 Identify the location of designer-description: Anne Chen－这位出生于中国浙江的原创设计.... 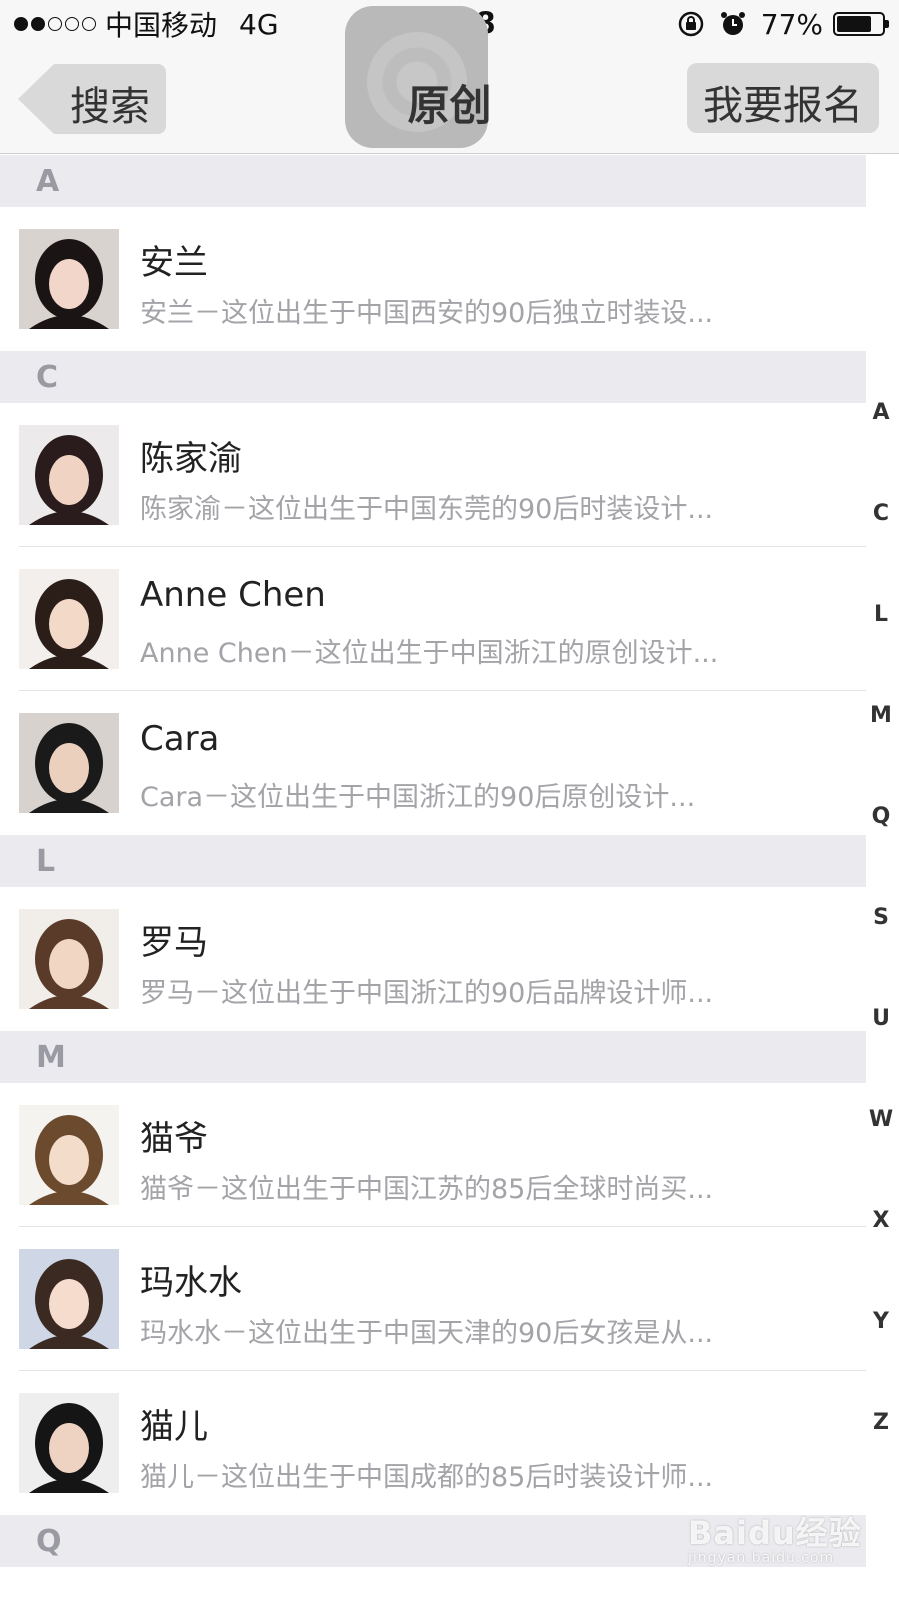
(429, 653).